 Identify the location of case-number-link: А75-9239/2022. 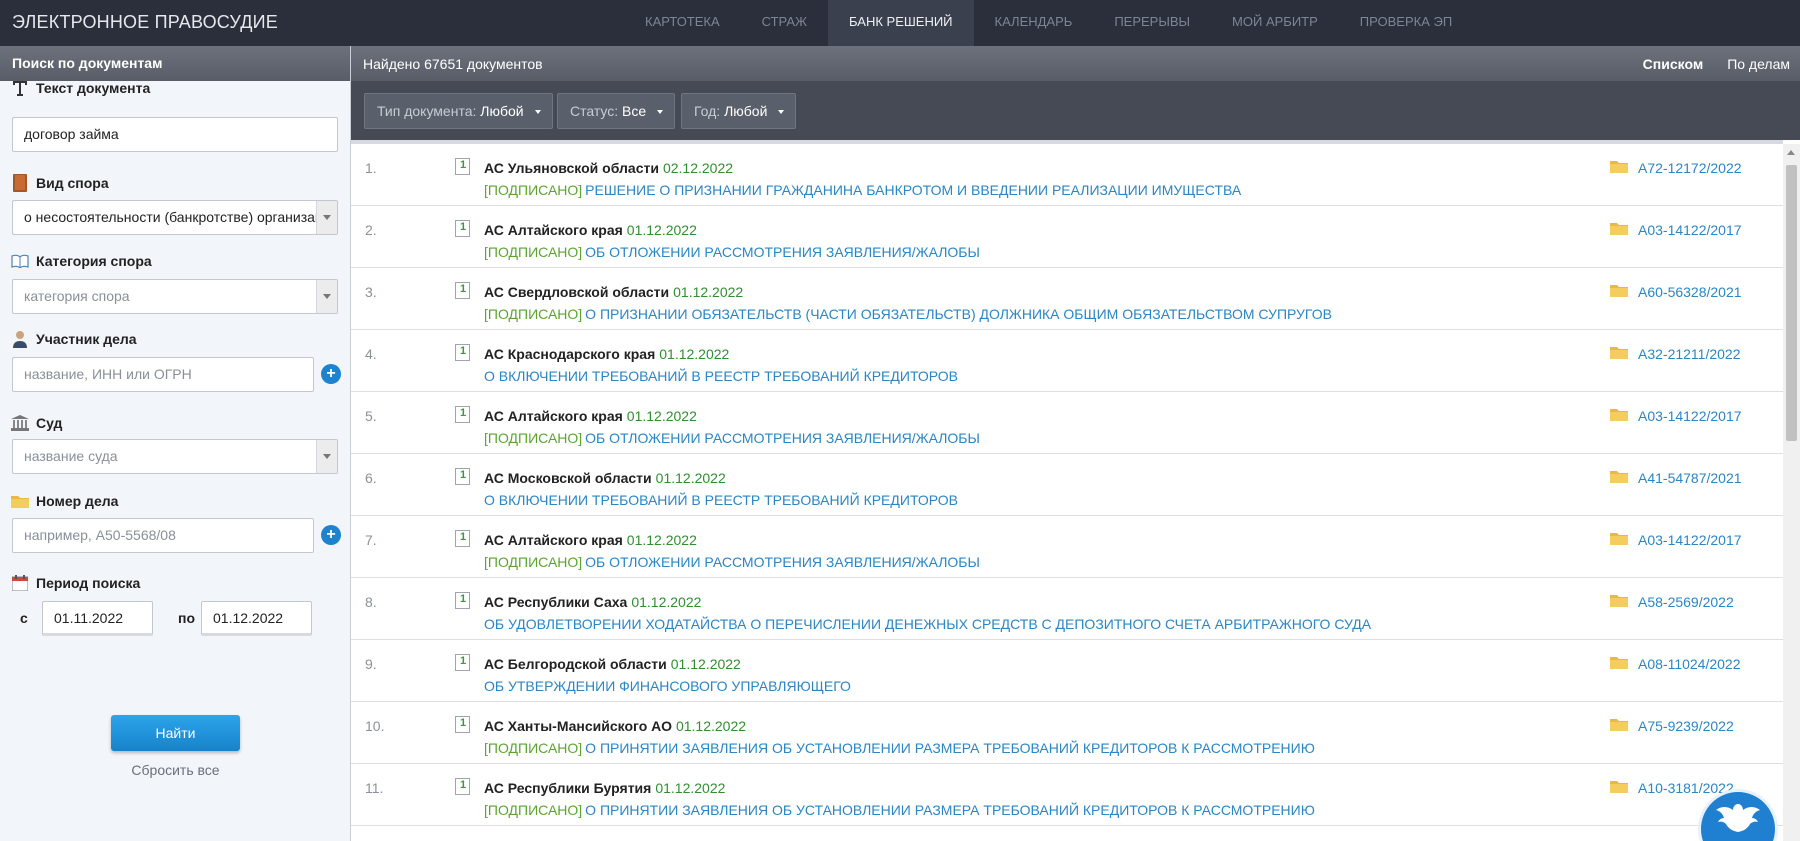
(1686, 726).